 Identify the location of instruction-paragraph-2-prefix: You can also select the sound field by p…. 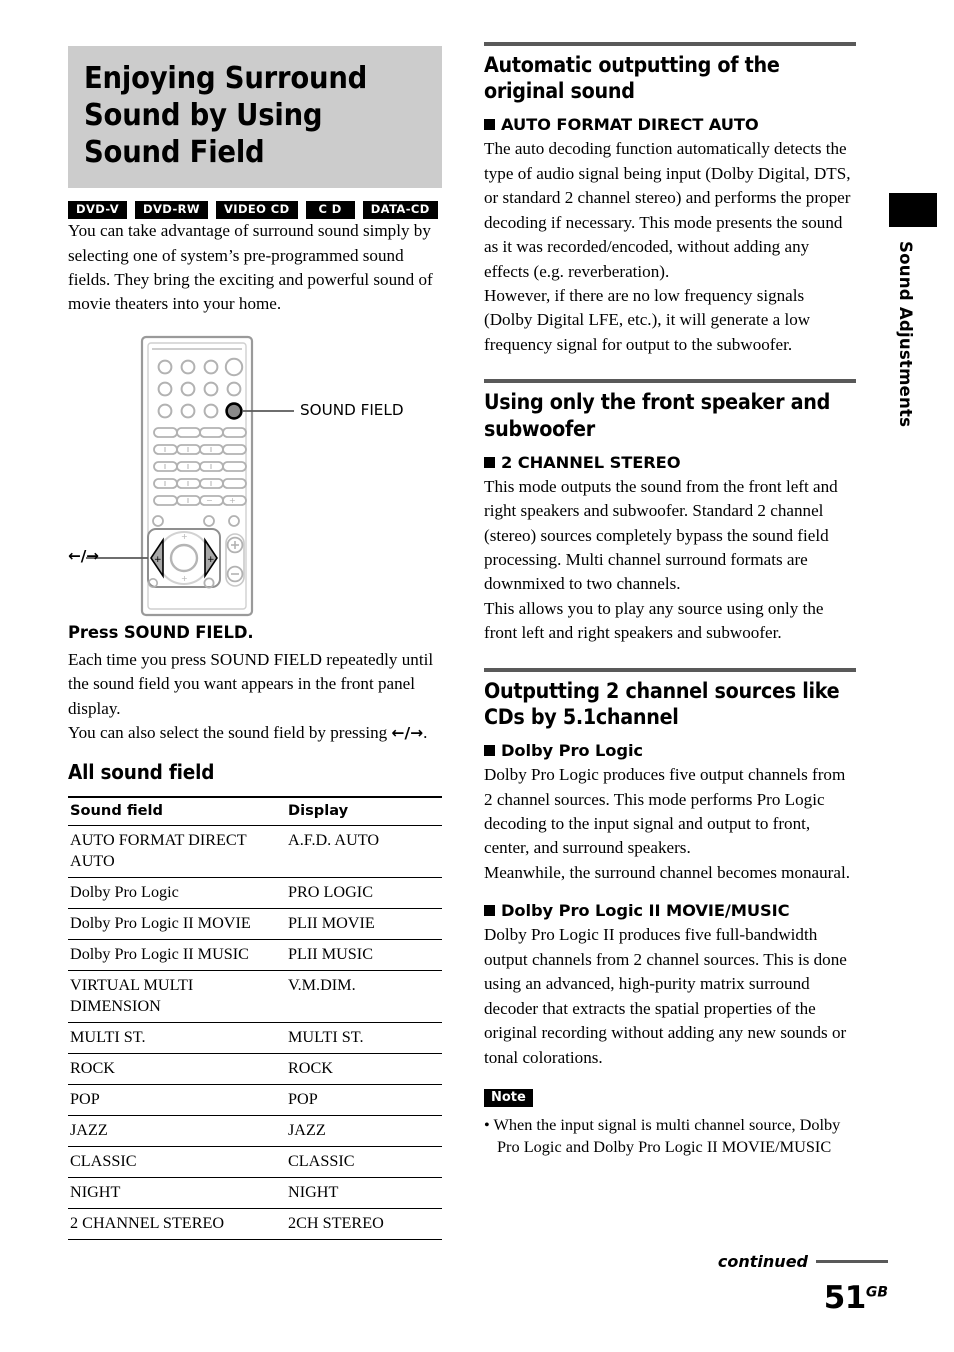
(230, 733).